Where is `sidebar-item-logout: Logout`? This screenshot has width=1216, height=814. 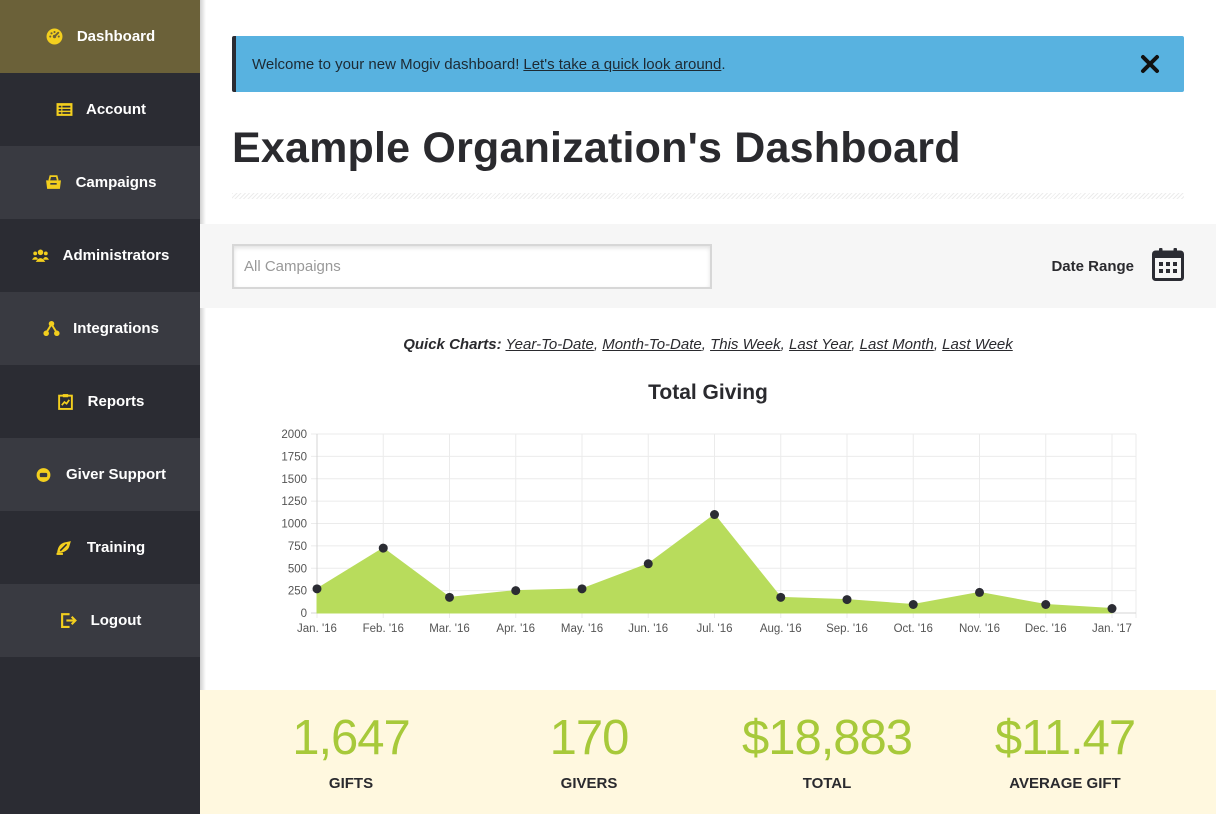
sidebar-item-logout: Logout is located at coordinates (100, 620).